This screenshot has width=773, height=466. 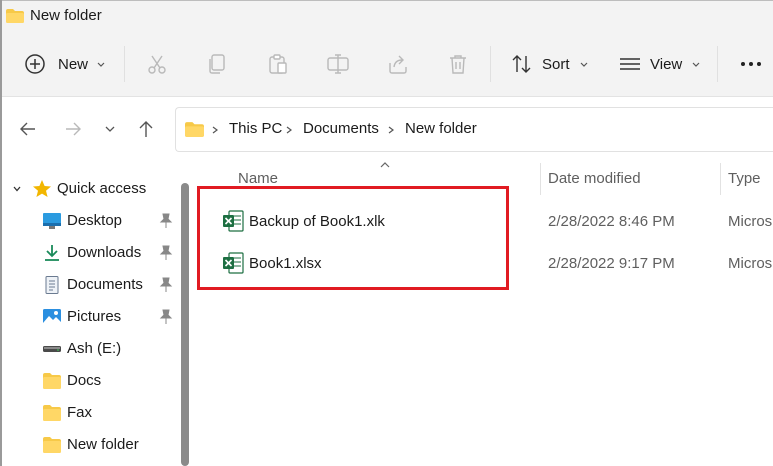 I want to click on share-icon, so click(x=398, y=64).